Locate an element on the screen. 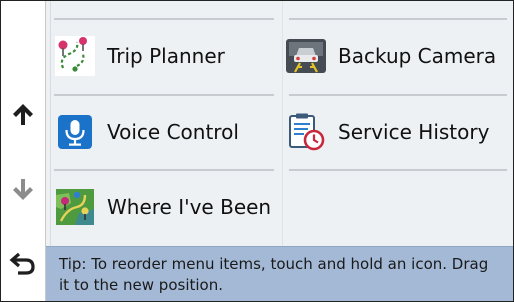 The width and height of the screenshot is (514, 302). arrow-up-icon is located at coordinates (23, 114).